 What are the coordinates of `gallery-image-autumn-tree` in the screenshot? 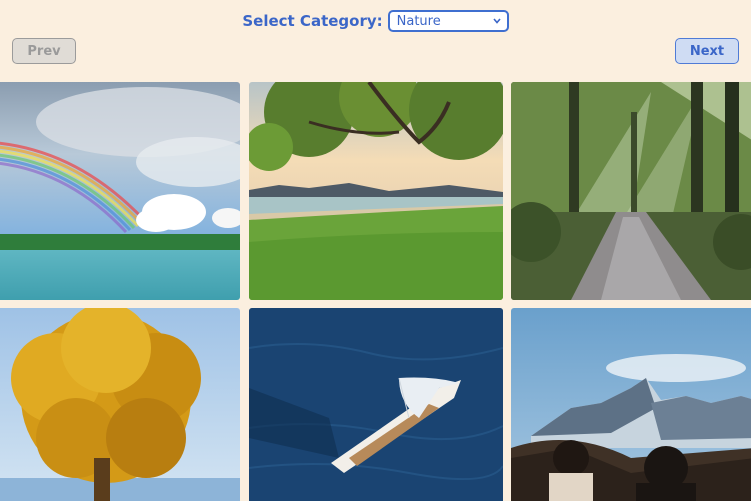 It's located at (120, 404).